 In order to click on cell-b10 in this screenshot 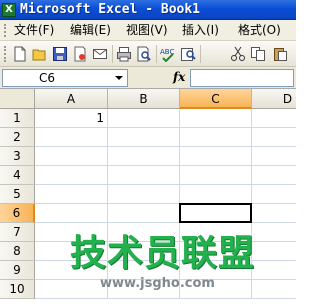, I will do `click(144, 289)`.